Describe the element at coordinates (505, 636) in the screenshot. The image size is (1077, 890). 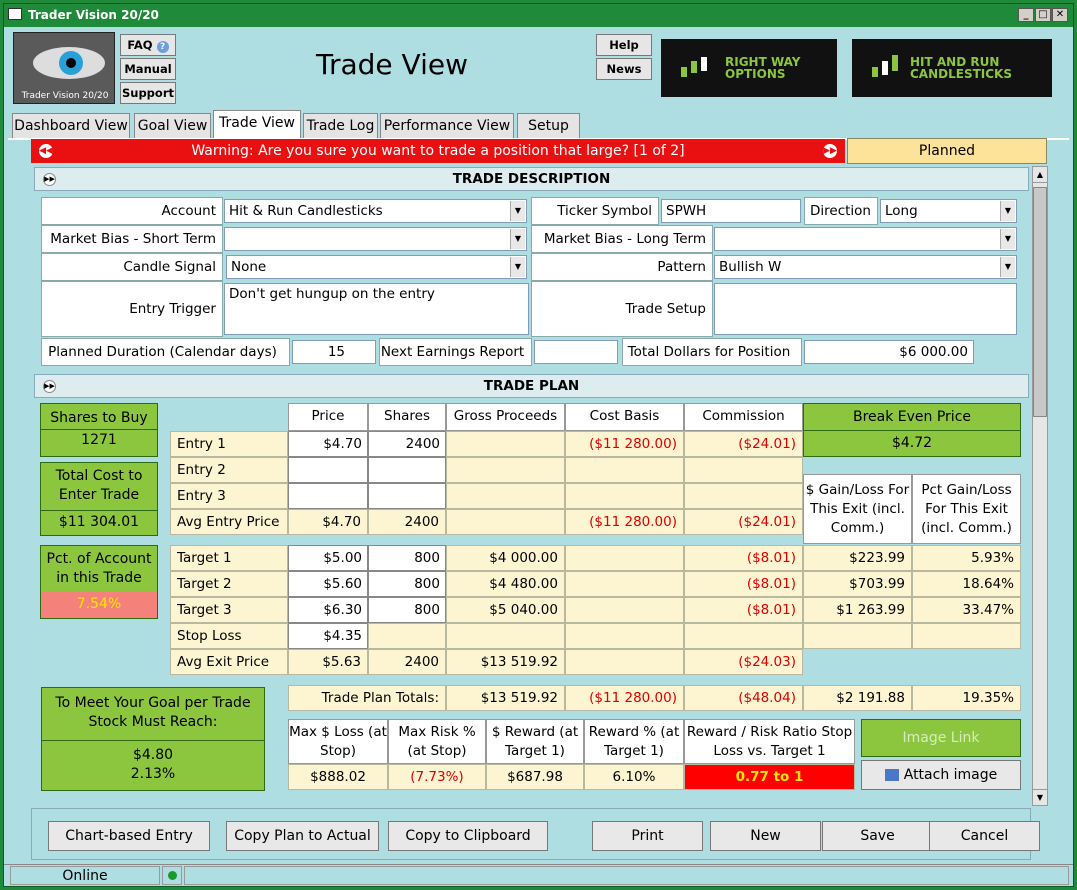
I see `stop-gross` at that location.